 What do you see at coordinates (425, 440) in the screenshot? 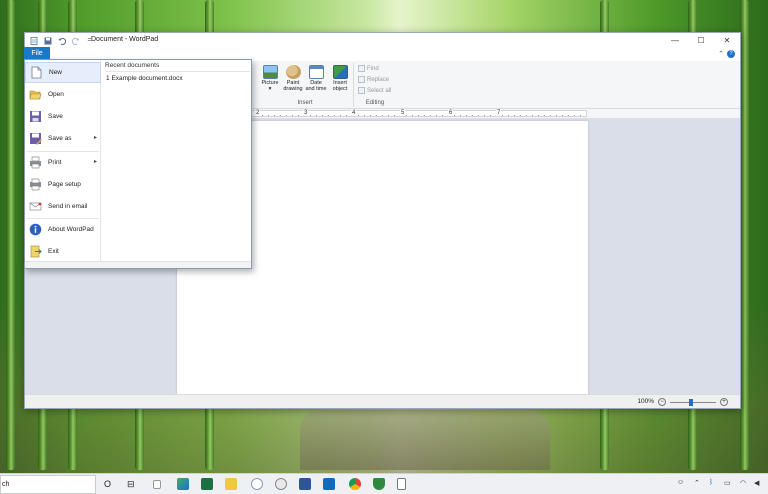
I see `stone-path` at bounding box center [425, 440].